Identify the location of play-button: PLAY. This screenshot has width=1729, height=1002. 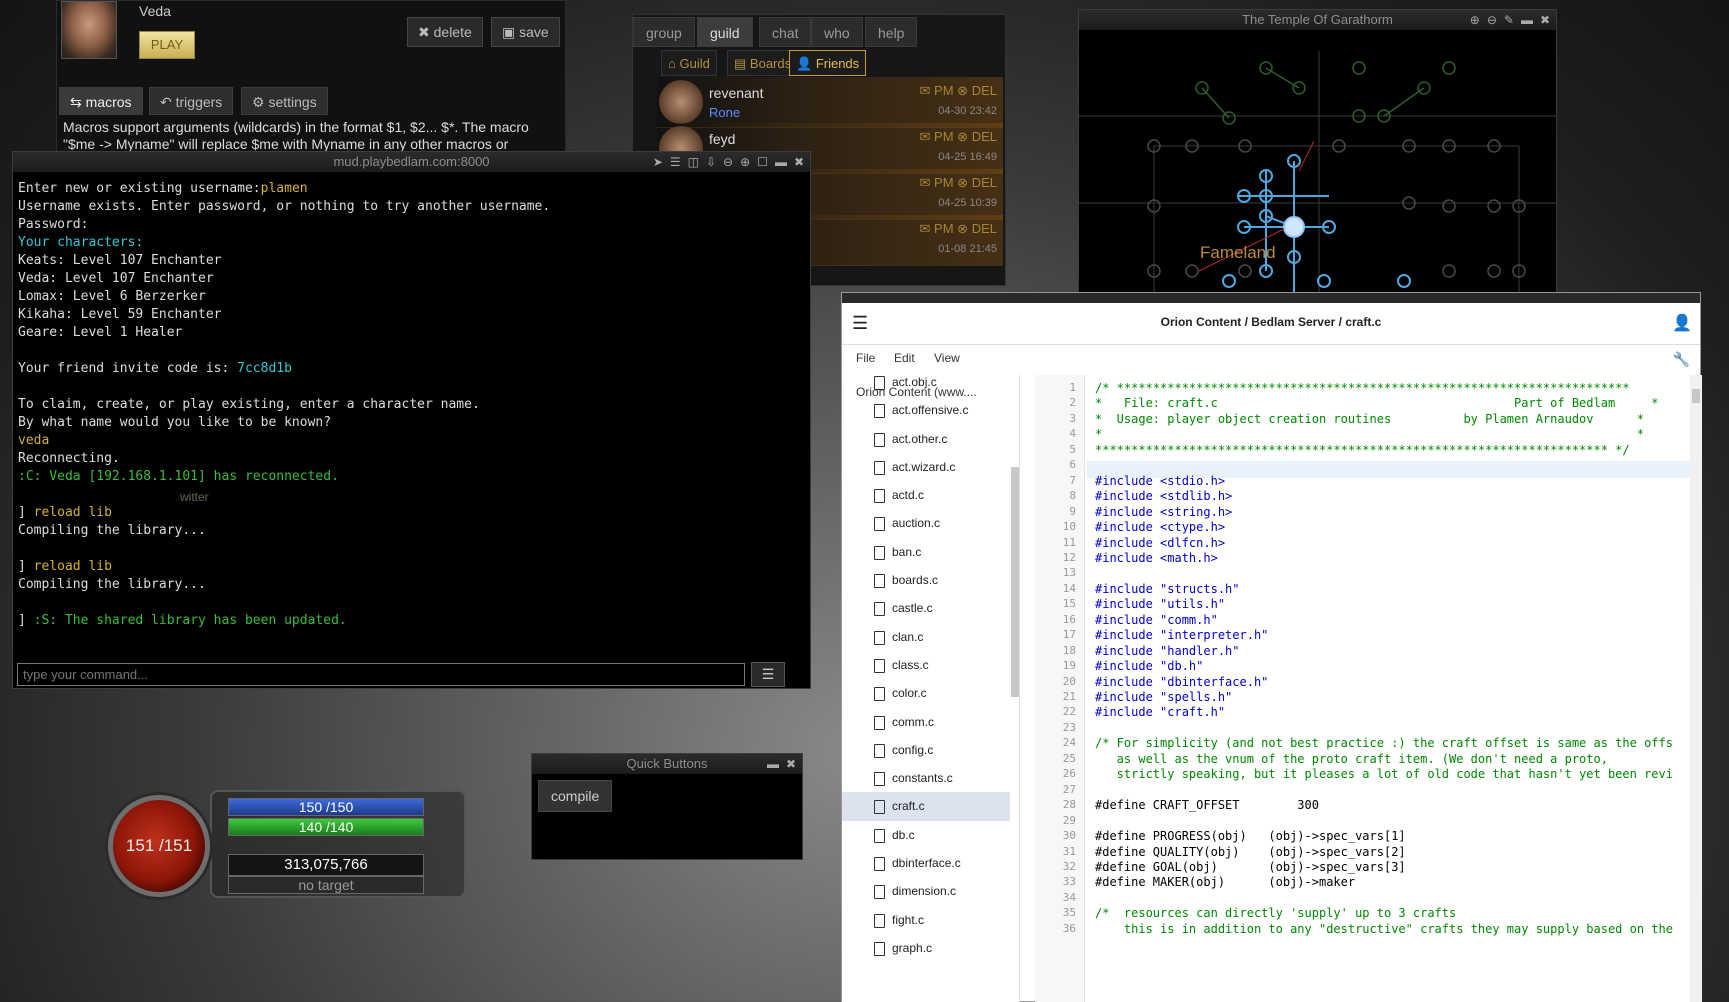
(167, 45).